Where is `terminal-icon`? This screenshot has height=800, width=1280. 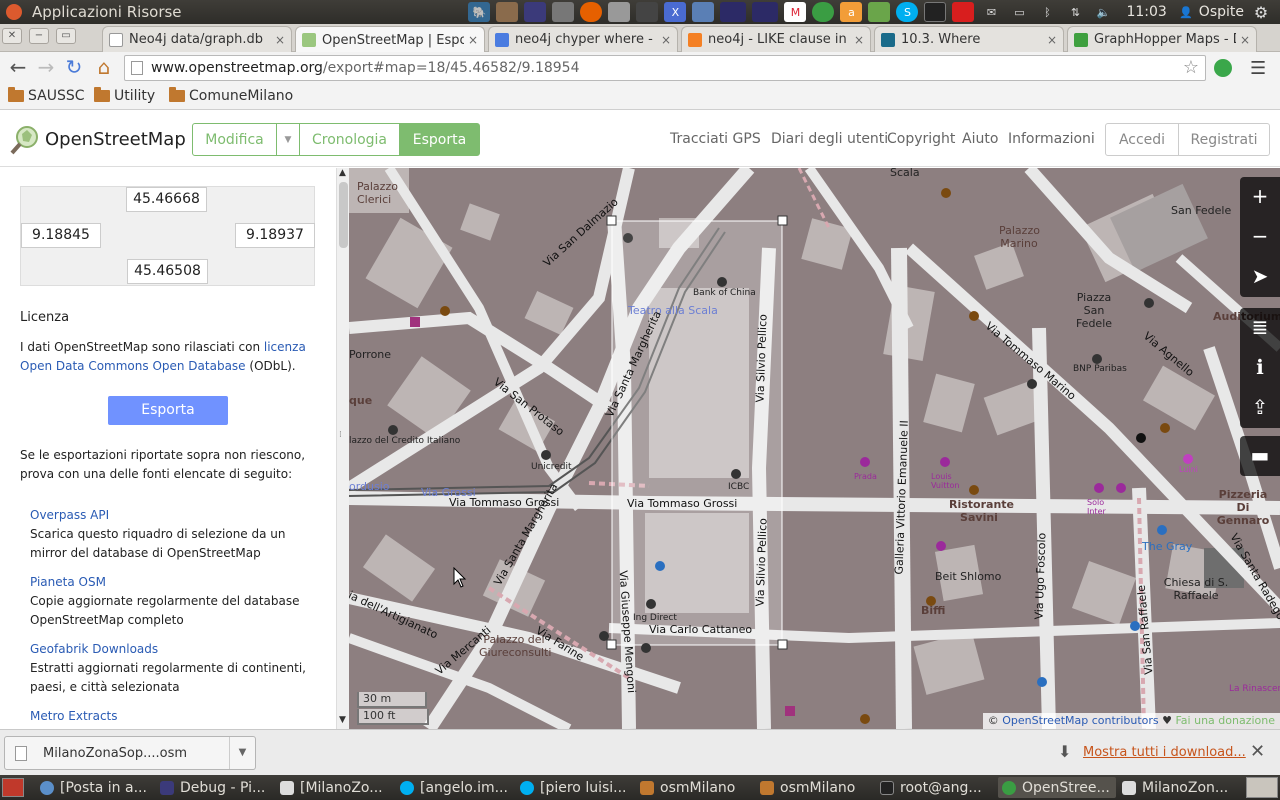
terminal-icon is located at coordinates (935, 12).